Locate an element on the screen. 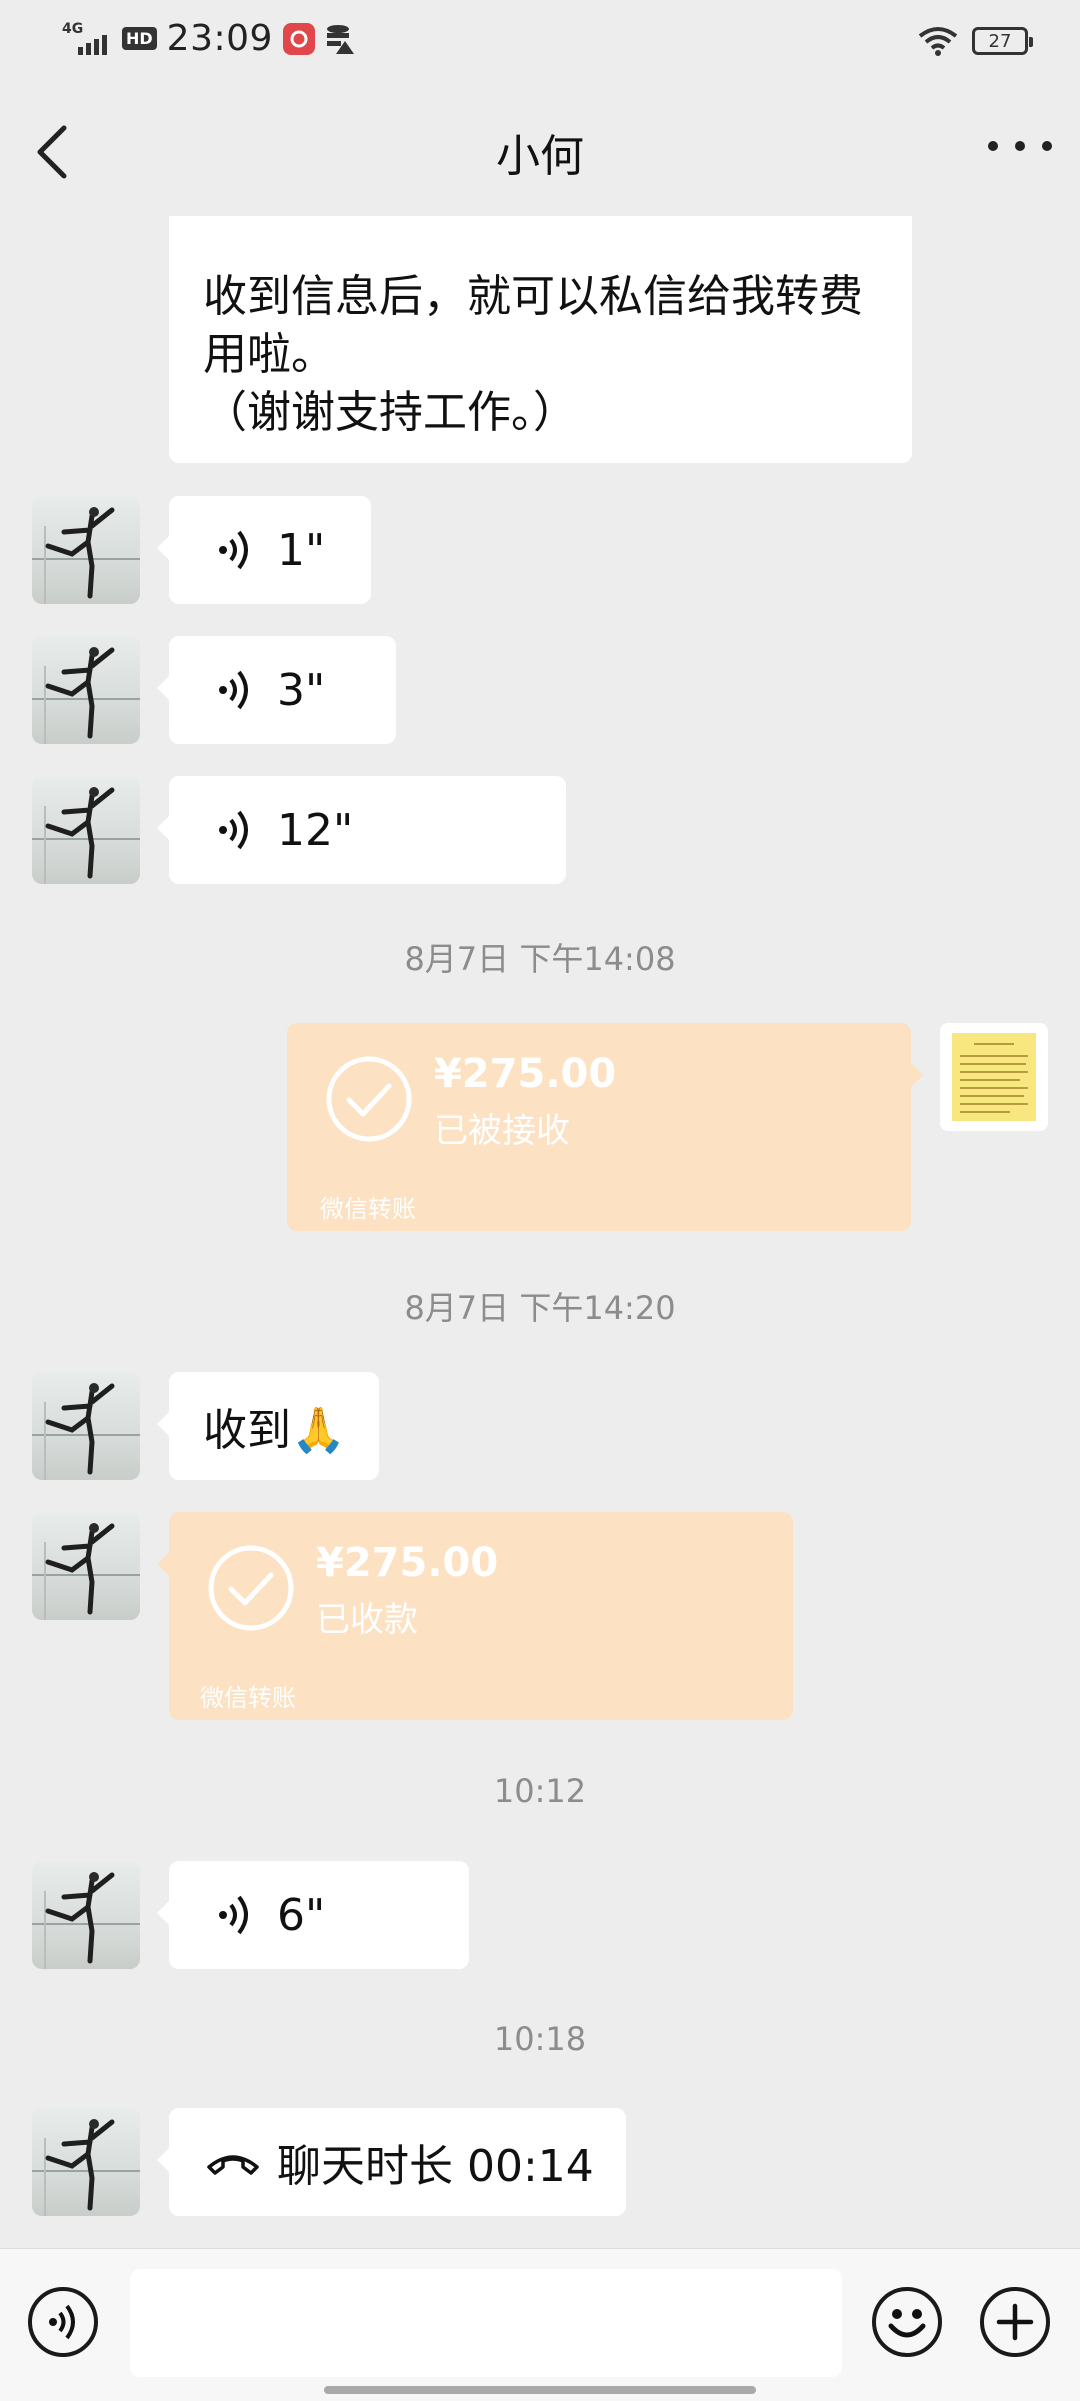 The height and width of the screenshot is (2401, 1080). app-notification-icon is located at coordinates (298, 38).